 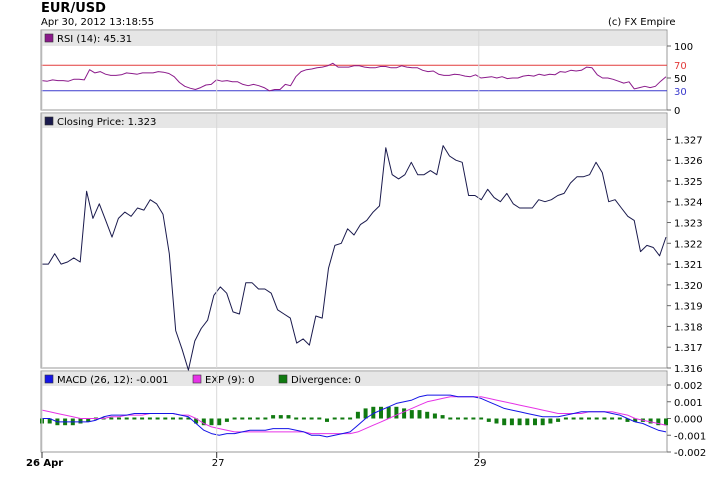 I want to click on rsi-panel-header-bg, so click(x=354, y=38).